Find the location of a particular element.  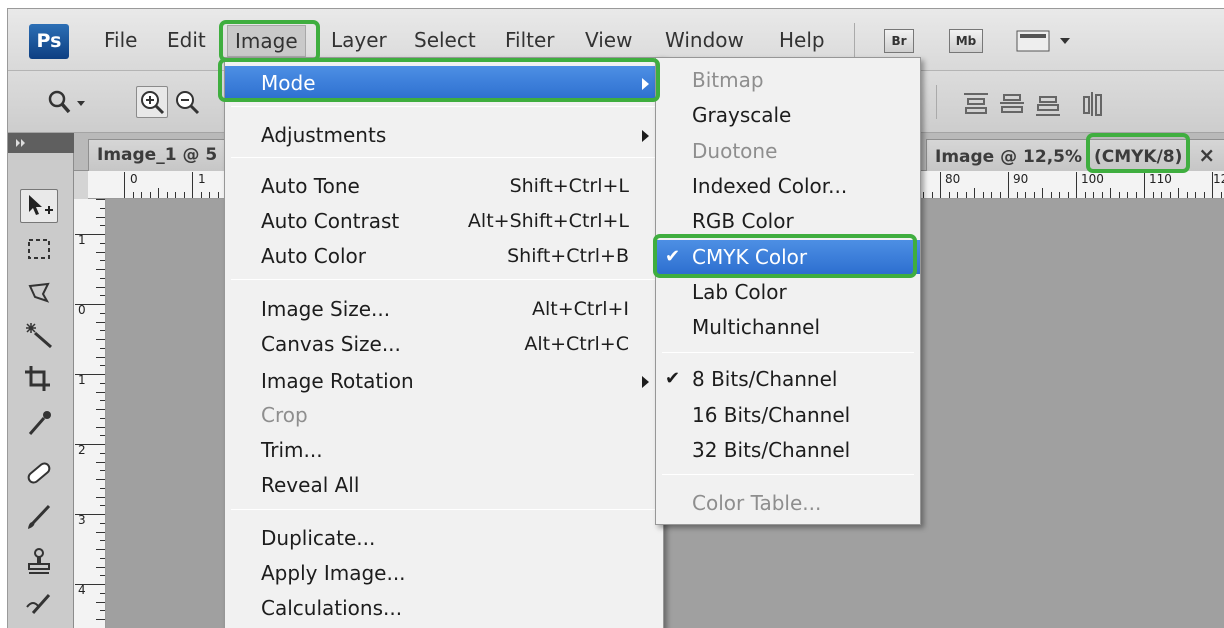

menu-item-image-rotation: Image Rotation is located at coordinates (444, 381).